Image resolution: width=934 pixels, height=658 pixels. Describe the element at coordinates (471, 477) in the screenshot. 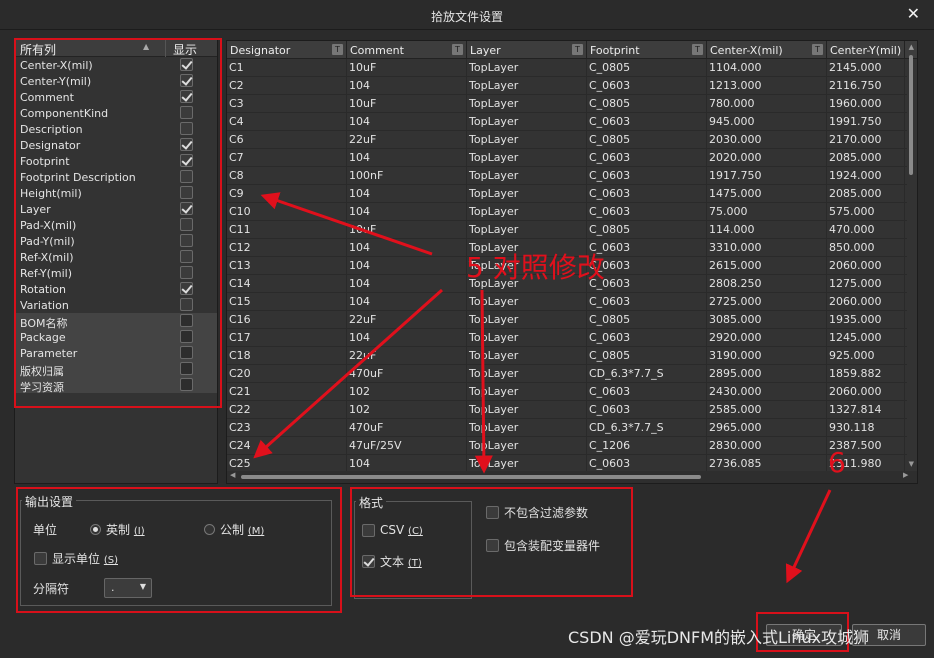

I see `horizontal-scrollbar-thumb` at that location.